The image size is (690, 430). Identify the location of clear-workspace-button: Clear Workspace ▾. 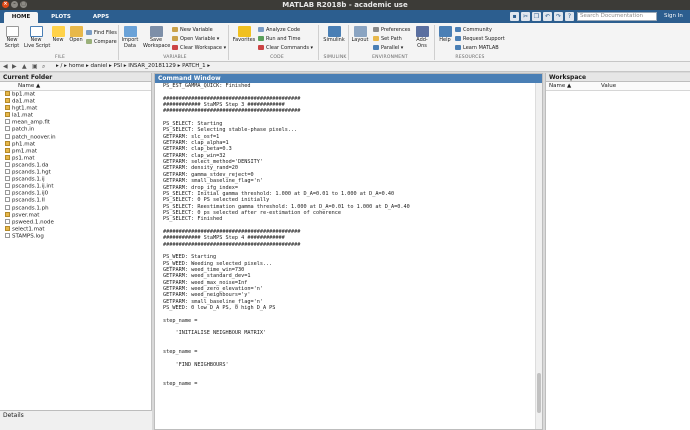
(199, 48).